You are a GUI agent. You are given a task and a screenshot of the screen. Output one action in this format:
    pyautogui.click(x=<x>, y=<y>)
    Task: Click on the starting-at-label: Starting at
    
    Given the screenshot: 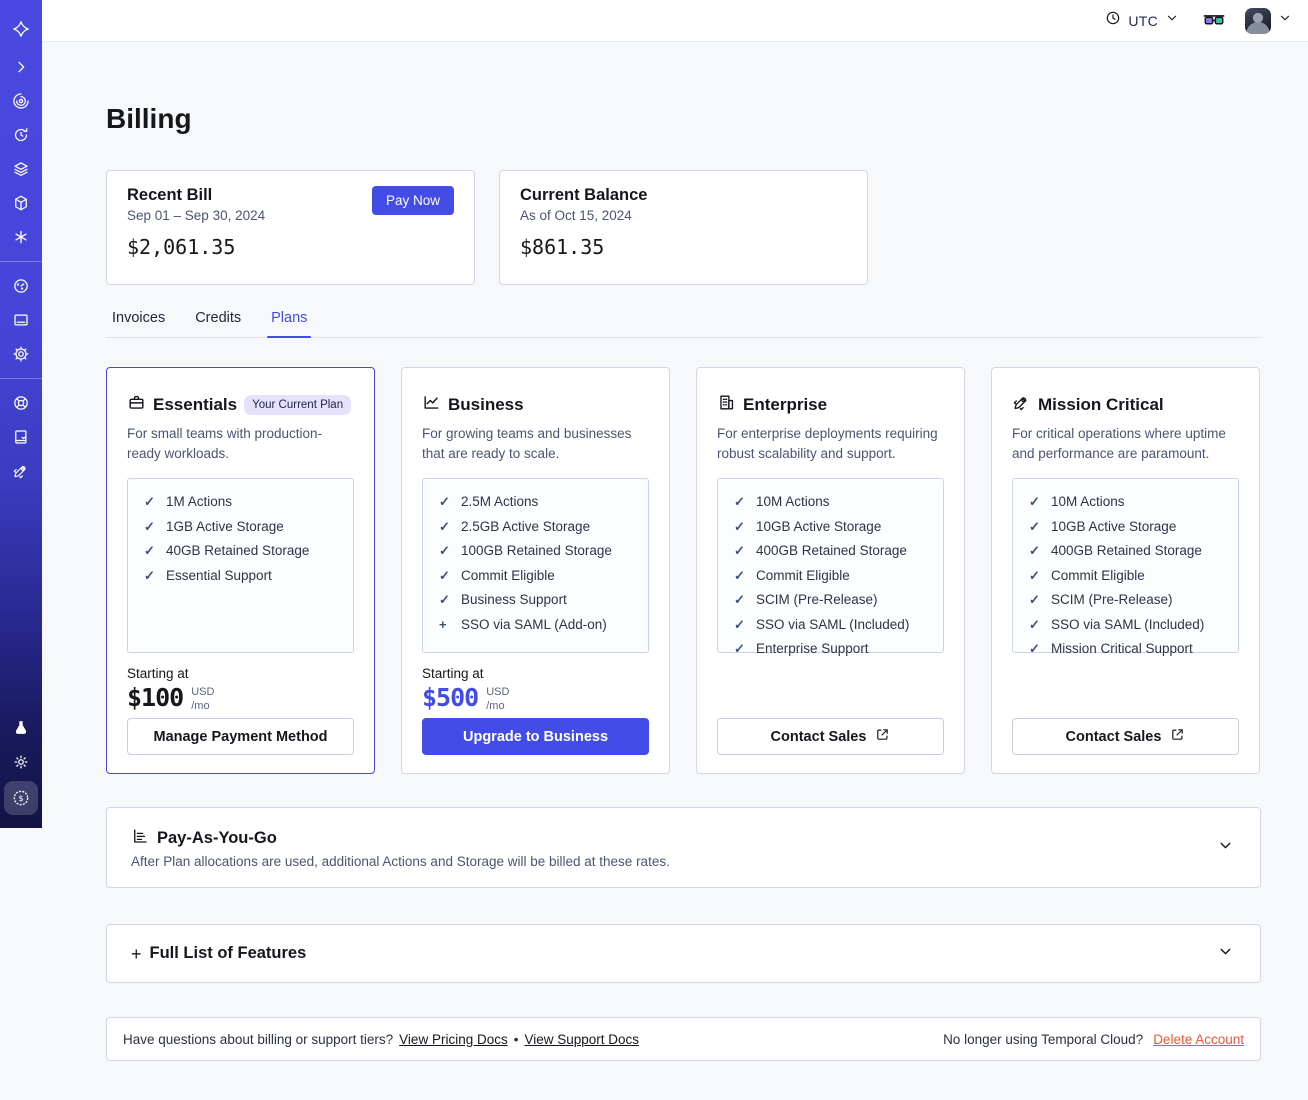 What is the action you would take?
    pyautogui.click(x=453, y=674)
    